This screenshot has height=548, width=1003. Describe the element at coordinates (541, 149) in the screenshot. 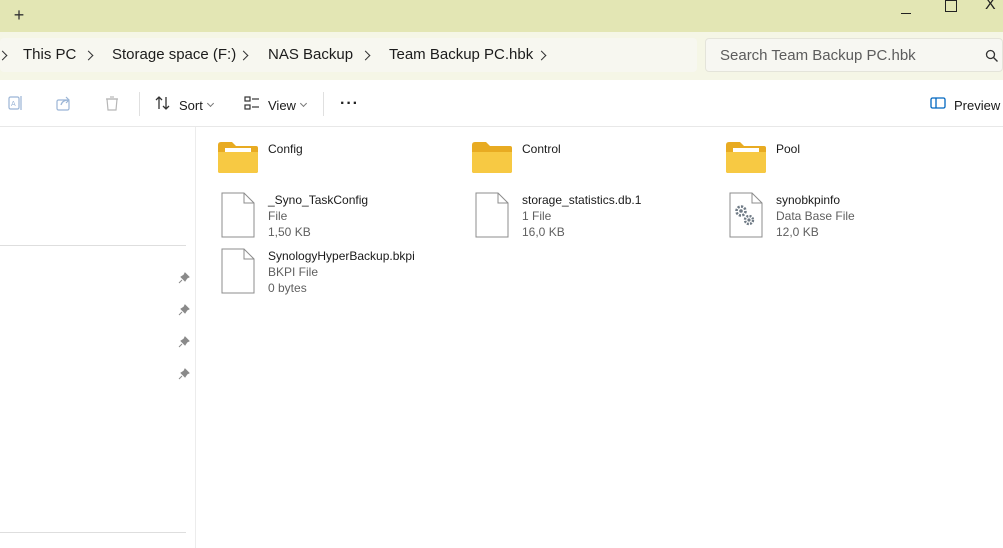

I see `folder-name: Control` at that location.